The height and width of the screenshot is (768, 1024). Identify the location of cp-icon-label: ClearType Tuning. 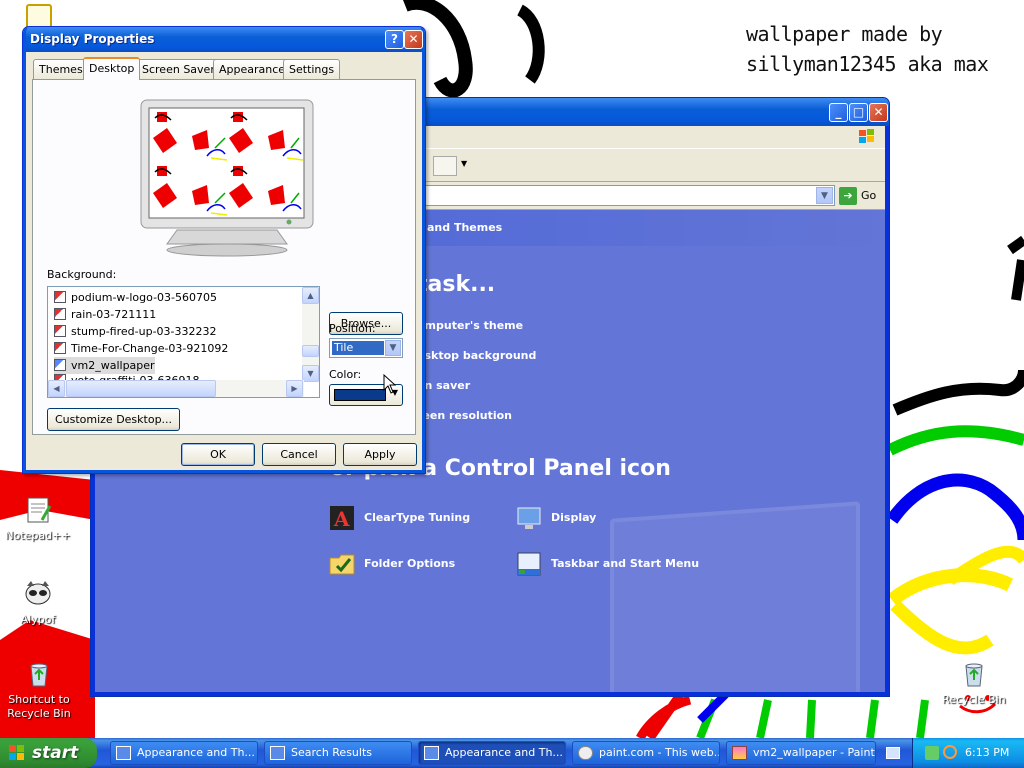
(417, 517).